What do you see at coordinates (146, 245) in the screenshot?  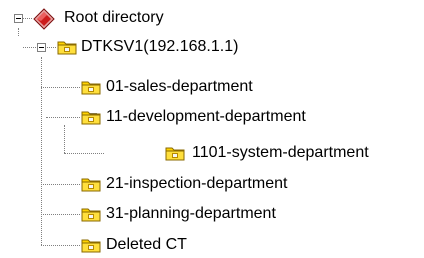 I see `tree-node-deleted-label: Deleted CT` at bounding box center [146, 245].